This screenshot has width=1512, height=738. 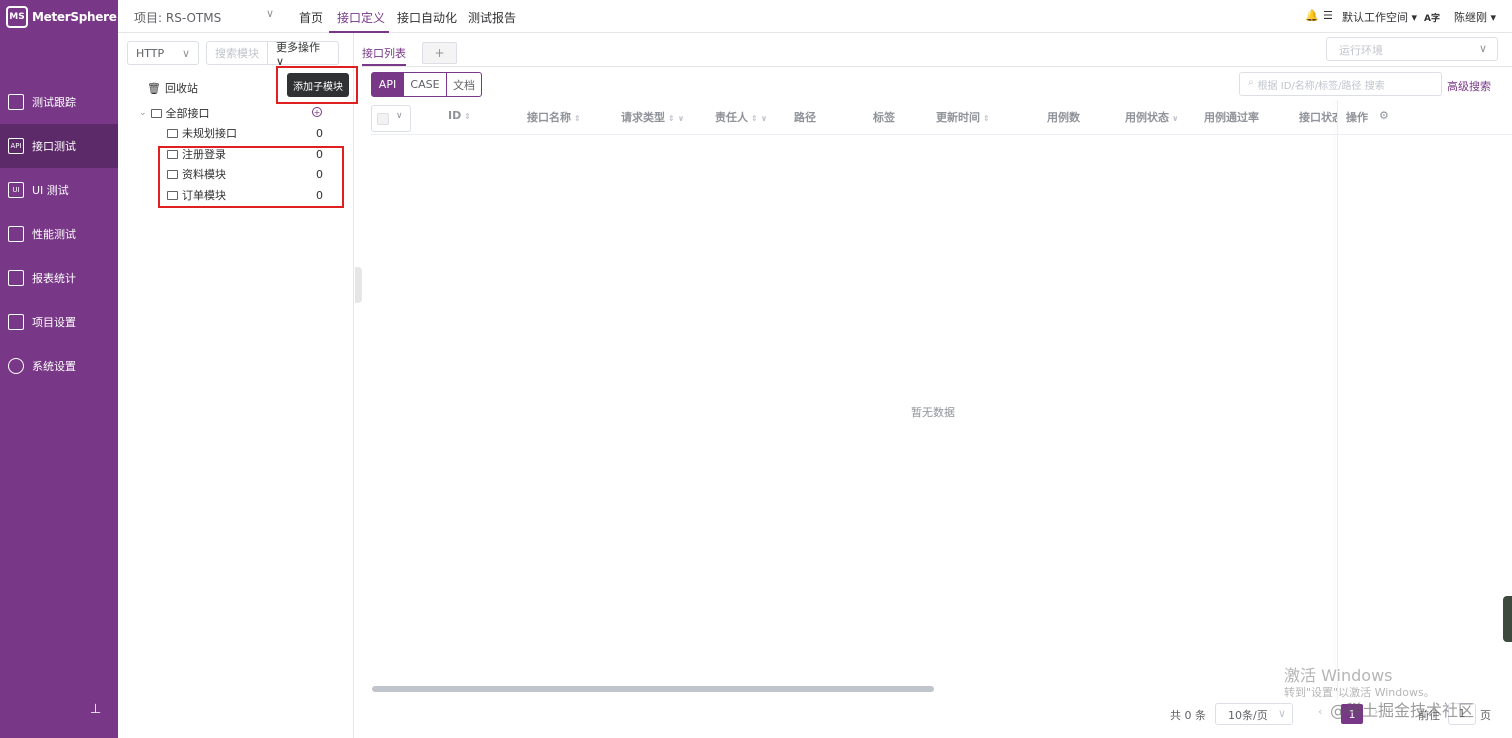 I want to click on sidebar-item-label: 项目设置, so click(x=54, y=322).